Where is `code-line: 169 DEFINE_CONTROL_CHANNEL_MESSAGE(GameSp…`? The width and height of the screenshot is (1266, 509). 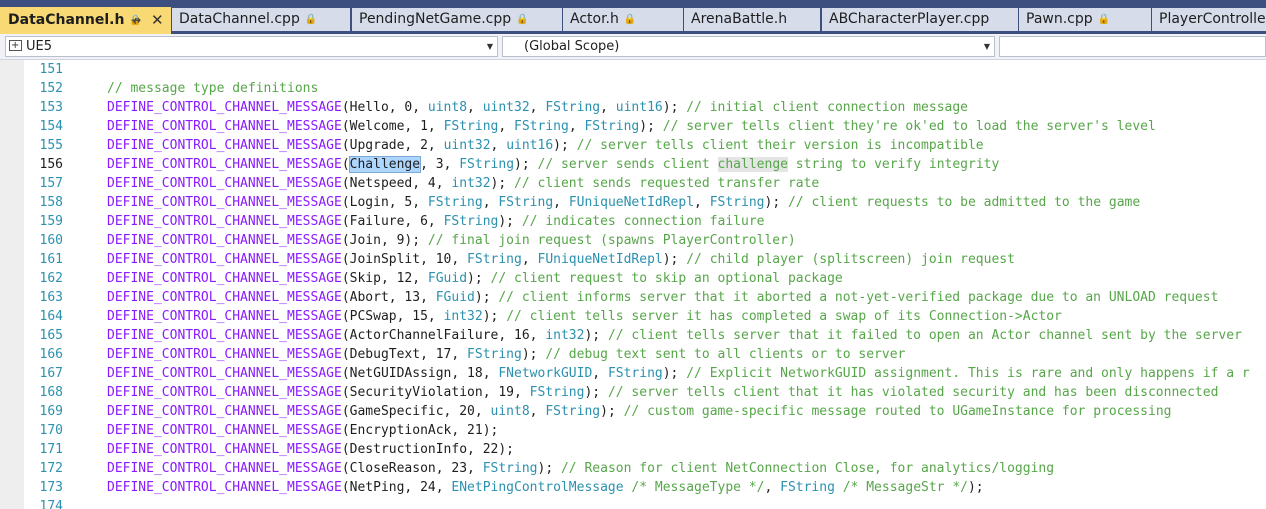
code-line: 169 DEFINE_CONTROL_CHANNEL_MESSAGE(GameSp… is located at coordinates (645, 411).